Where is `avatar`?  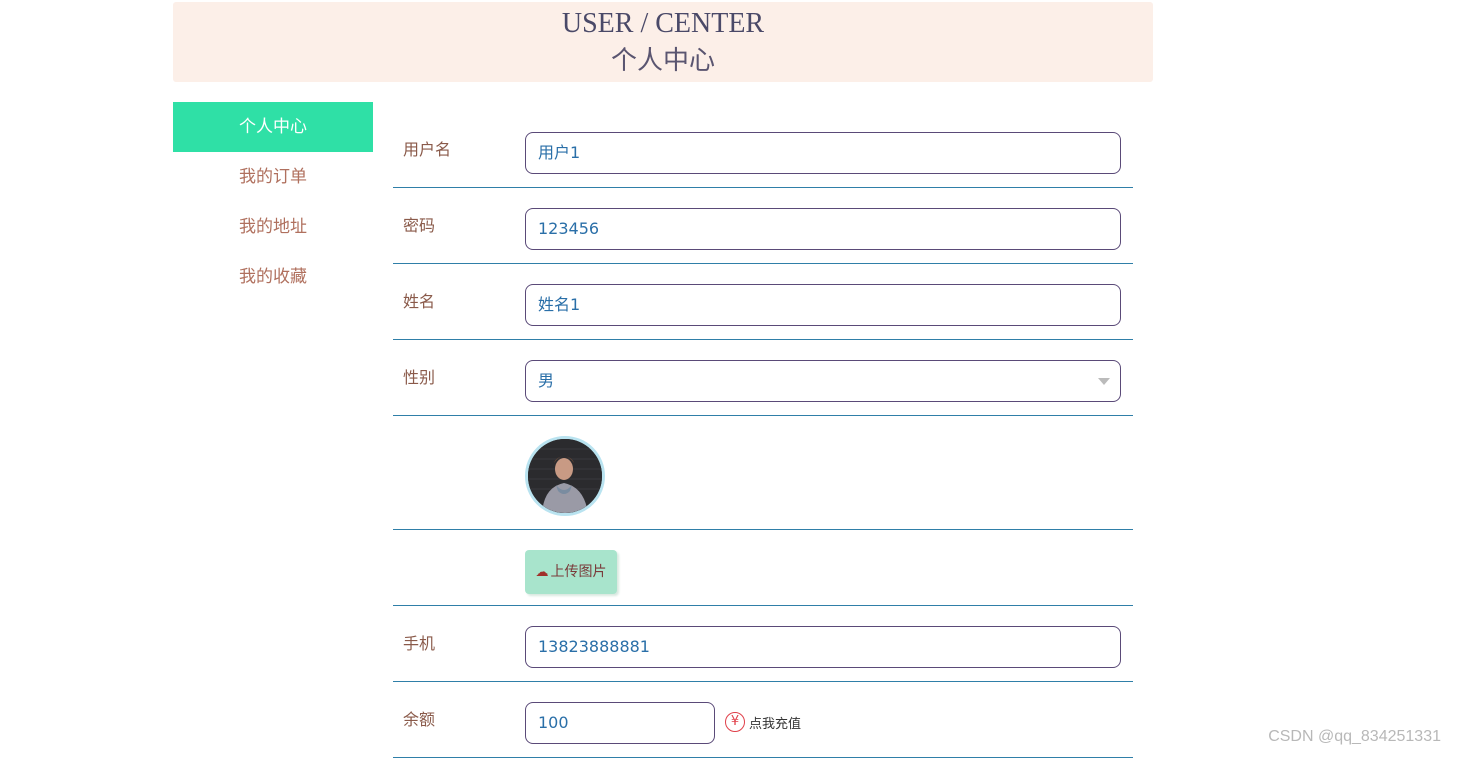 avatar is located at coordinates (565, 476).